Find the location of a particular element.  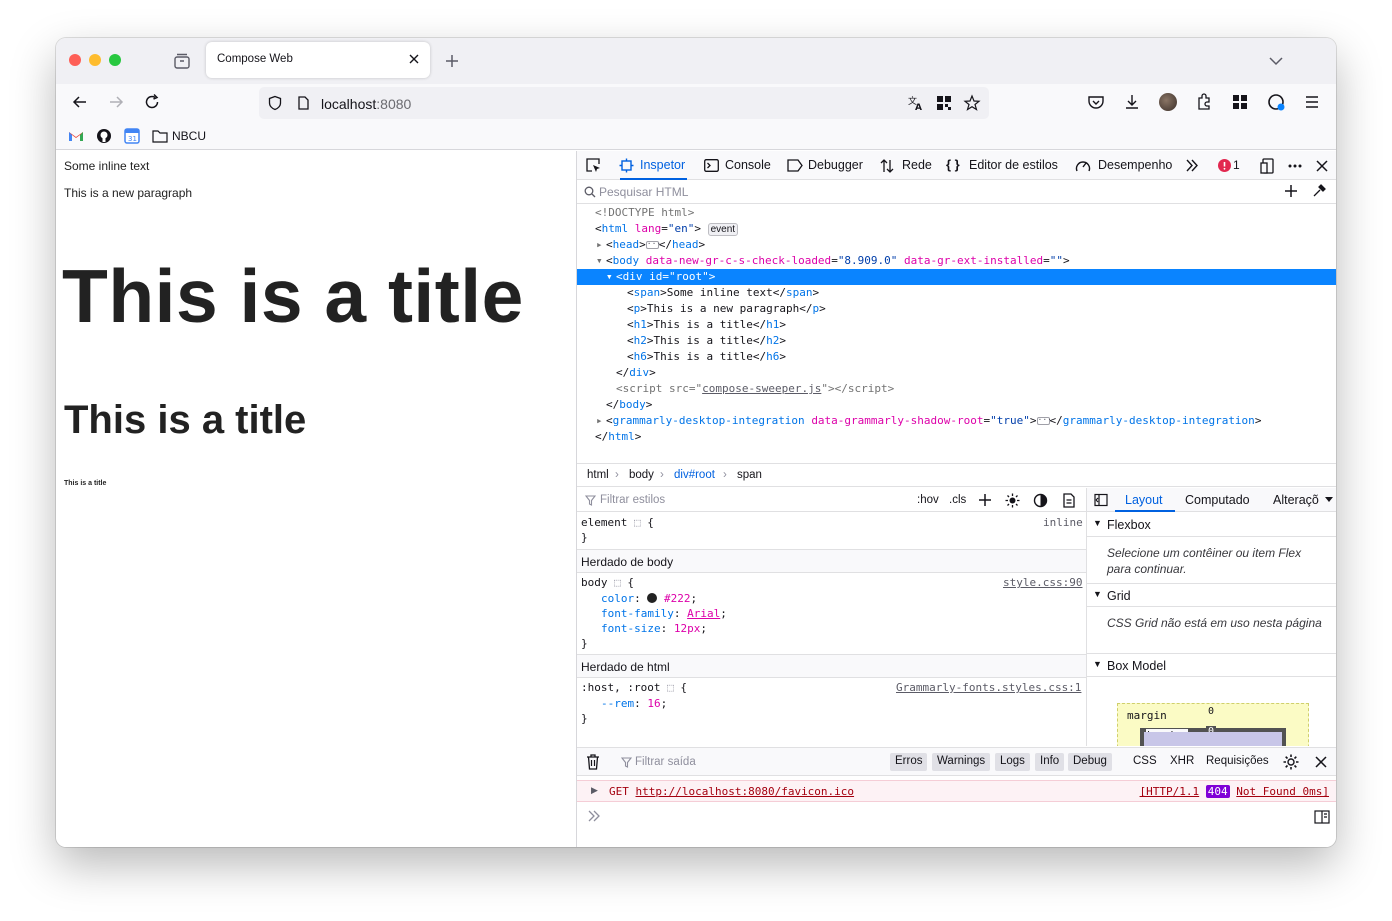

filter-css: CSS is located at coordinates (1145, 761).